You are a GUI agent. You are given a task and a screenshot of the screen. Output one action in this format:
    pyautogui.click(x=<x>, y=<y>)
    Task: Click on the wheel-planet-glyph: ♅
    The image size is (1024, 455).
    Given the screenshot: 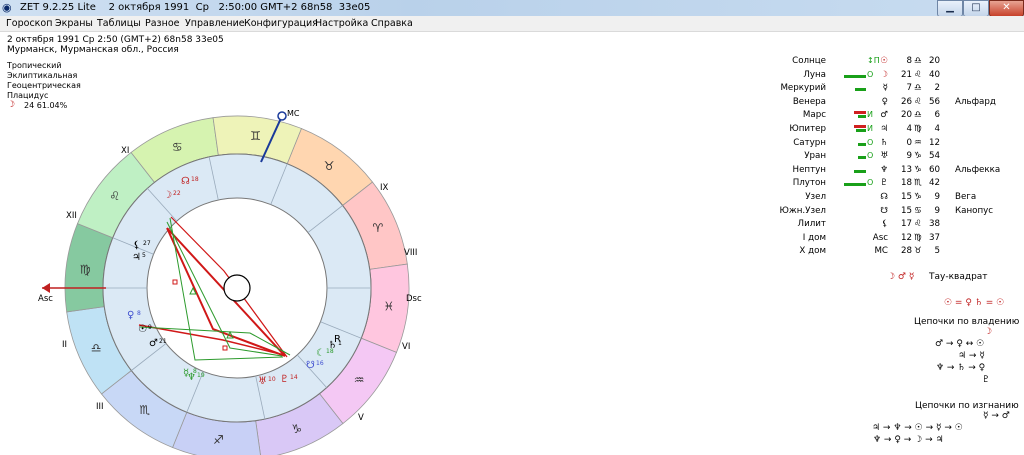 What is the action you would take?
    pyautogui.click(x=262, y=381)
    